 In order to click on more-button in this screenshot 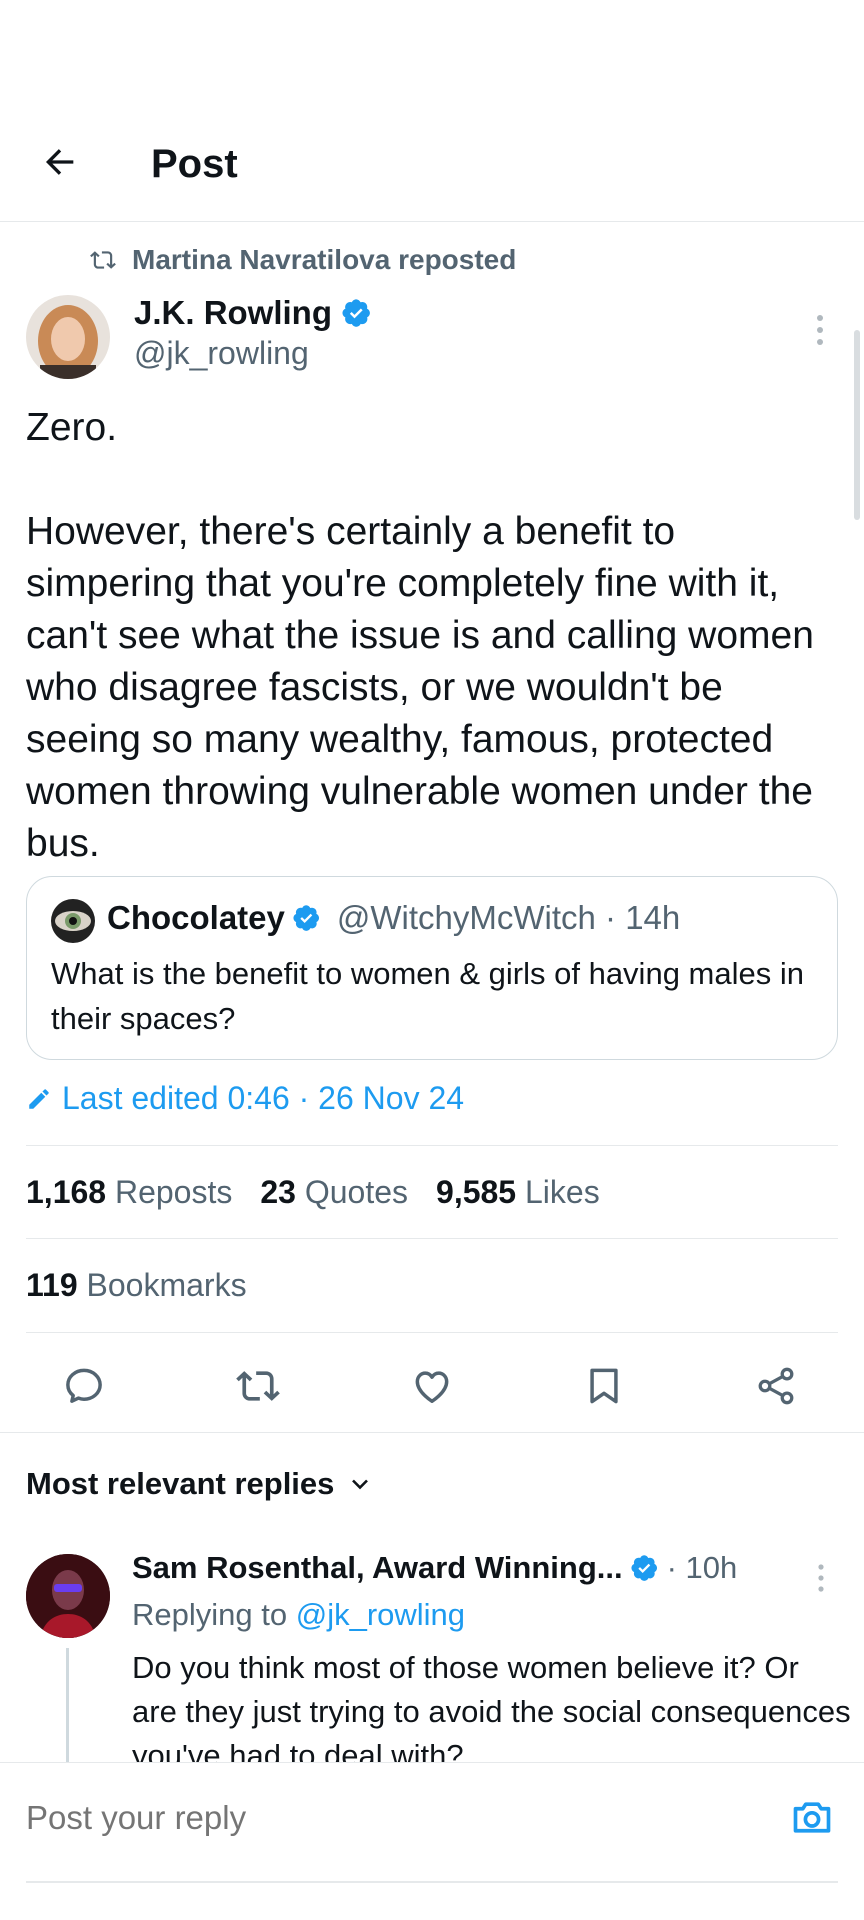, I will do `click(820, 330)`.